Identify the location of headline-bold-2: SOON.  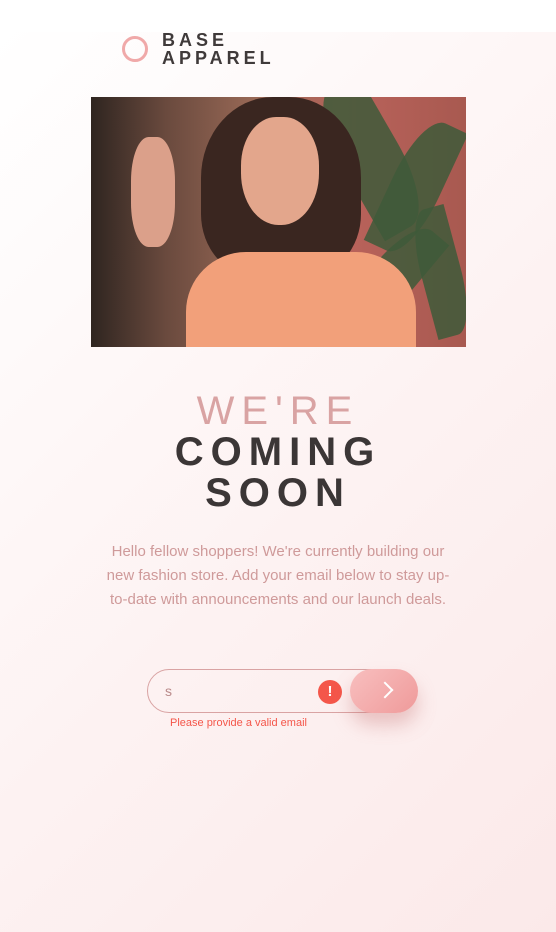
(278, 493).